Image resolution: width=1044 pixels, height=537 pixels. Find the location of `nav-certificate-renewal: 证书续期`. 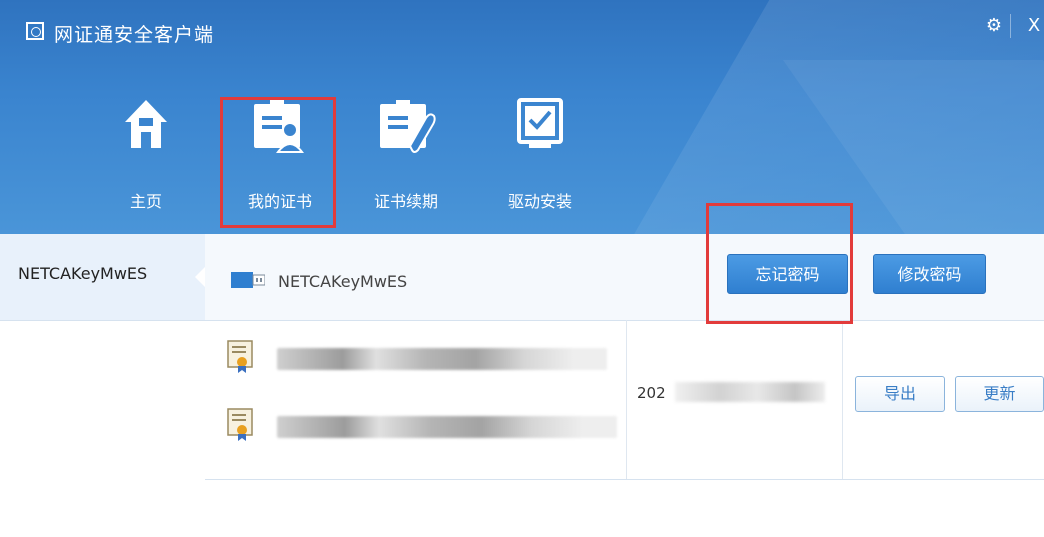

nav-certificate-renewal: 证书续期 is located at coordinates (406, 160).